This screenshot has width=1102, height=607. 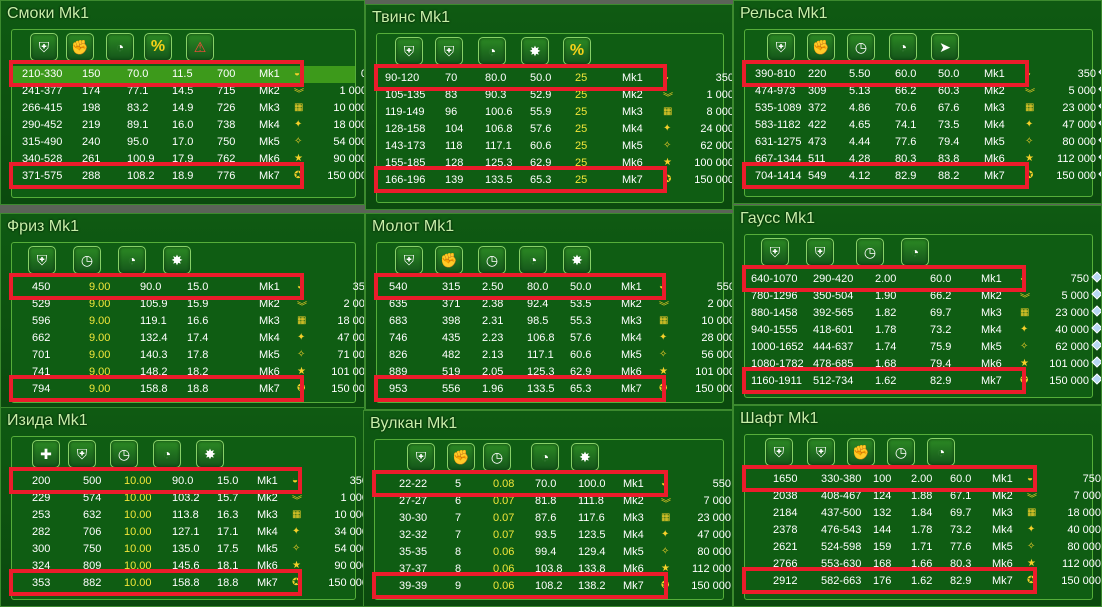 I want to click on table-row: 2378 476-543 144 1.78 73.2 Mk4 ✦ 40 000, so click(x=923, y=530).